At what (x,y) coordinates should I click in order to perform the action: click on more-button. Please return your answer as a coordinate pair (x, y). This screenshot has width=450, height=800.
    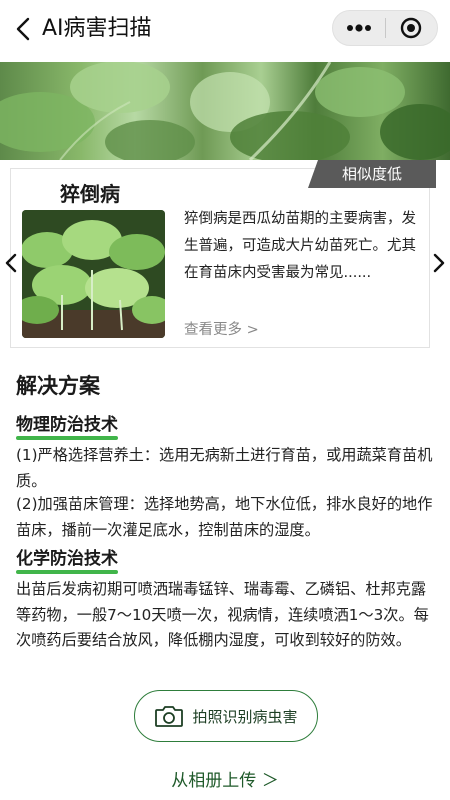
    Looking at the image, I should click on (359, 28).